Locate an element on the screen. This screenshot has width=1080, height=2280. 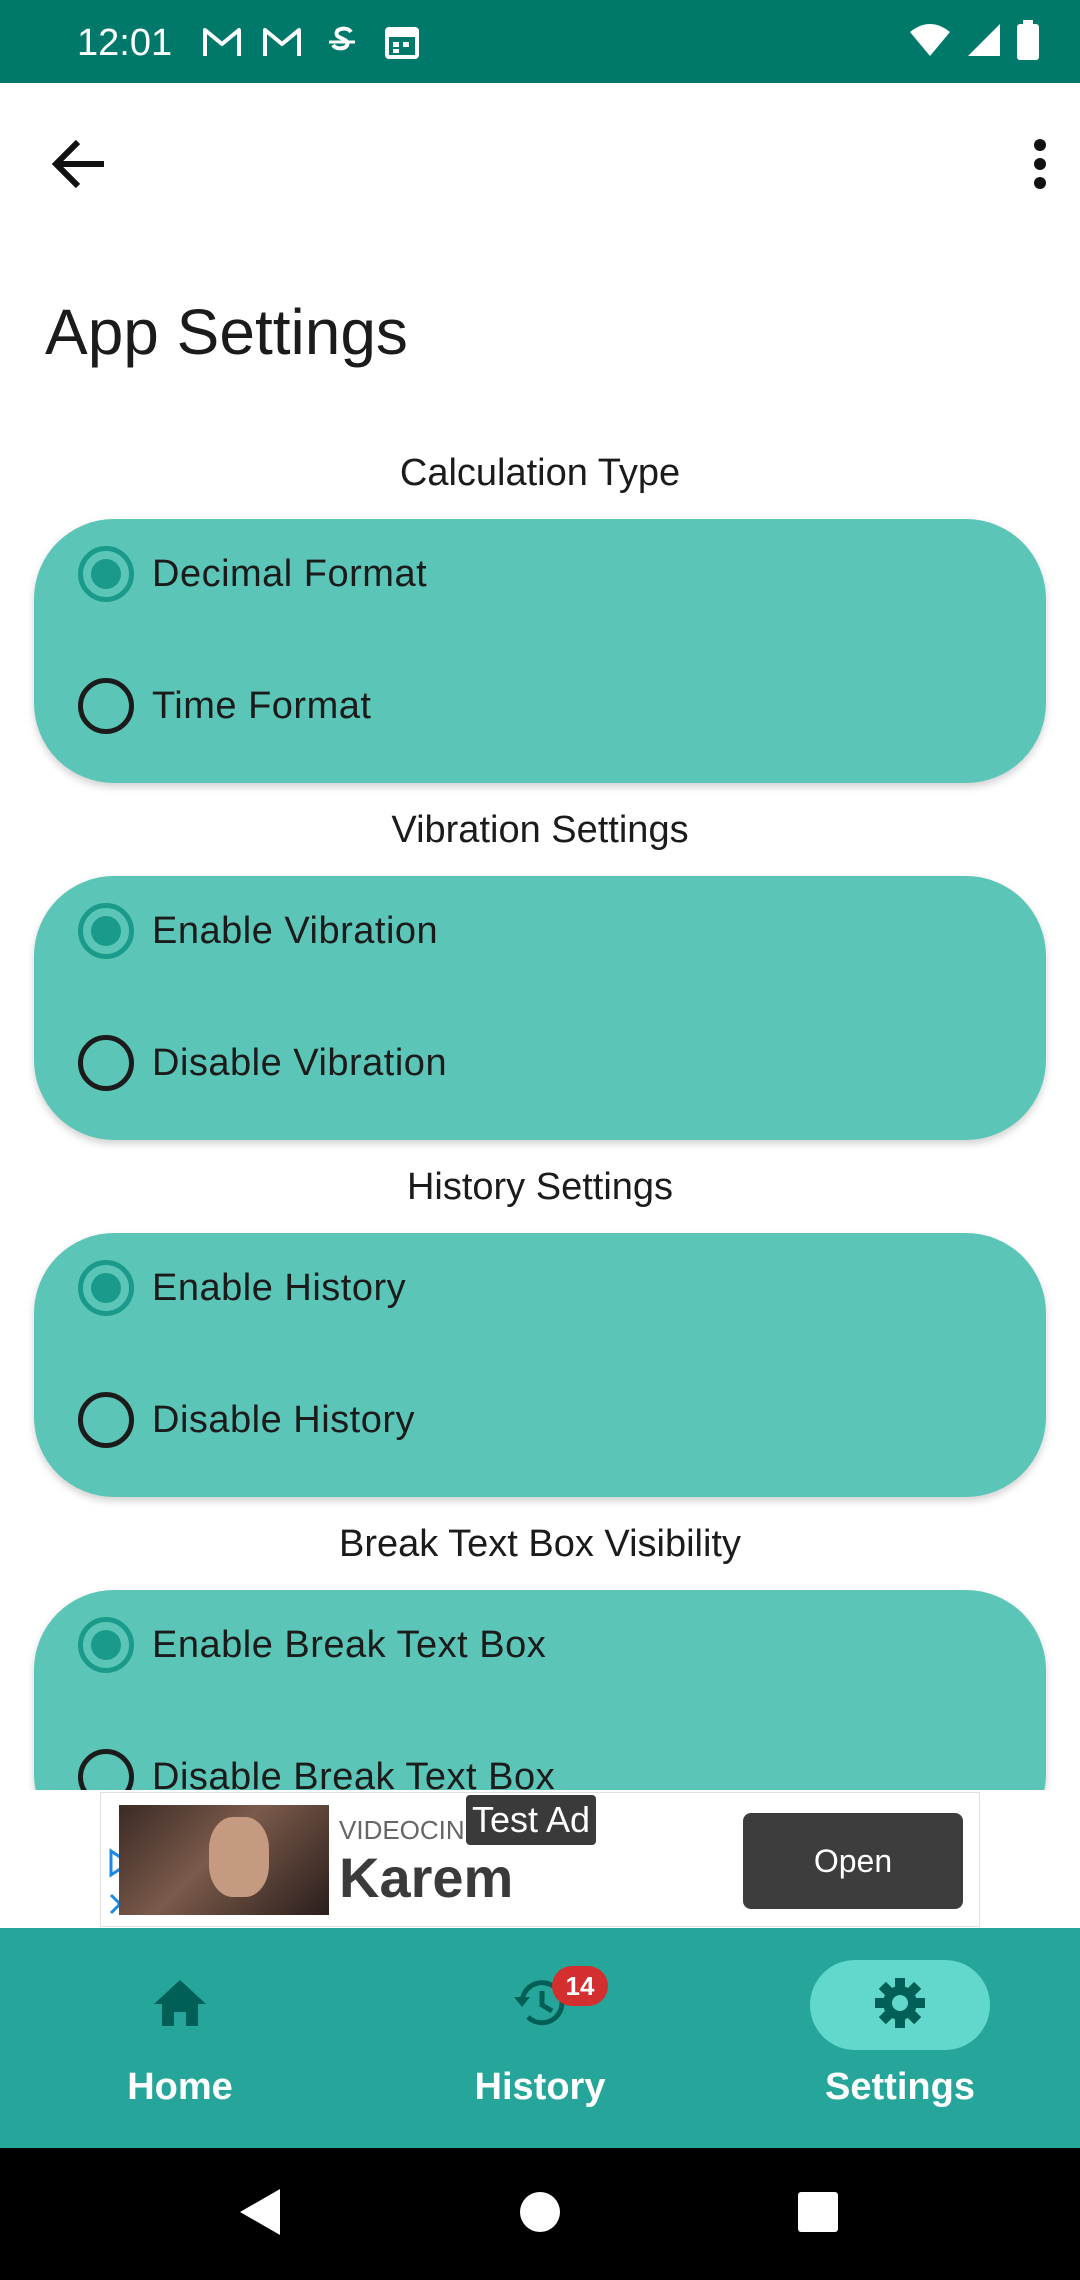
status-time: 12:01 is located at coordinates (125, 43).